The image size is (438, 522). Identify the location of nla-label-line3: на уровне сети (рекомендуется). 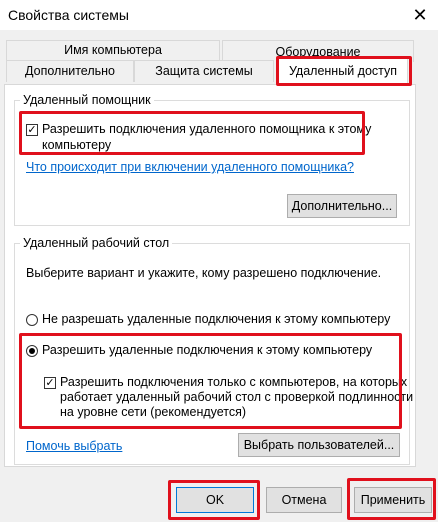
(153, 412).